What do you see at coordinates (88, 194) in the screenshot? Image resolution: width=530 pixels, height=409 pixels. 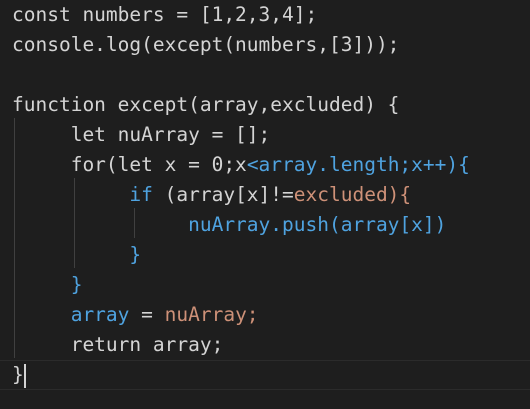 I see `code-token: if` at bounding box center [88, 194].